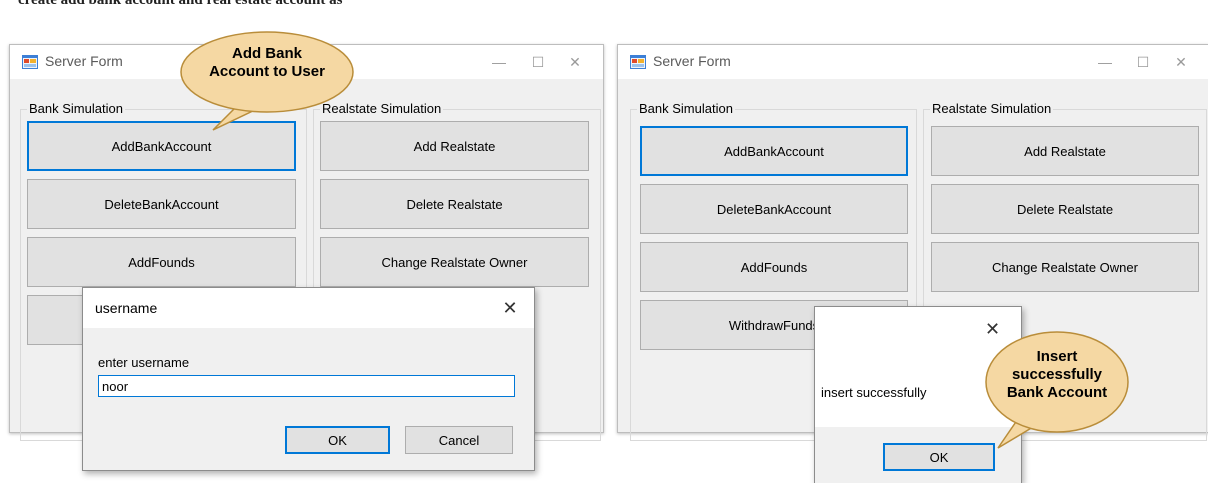 The height and width of the screenshot is (483, 1208). Describe the element at coordinates (306, 386) in the screenshot. I see `username-input` at that location.